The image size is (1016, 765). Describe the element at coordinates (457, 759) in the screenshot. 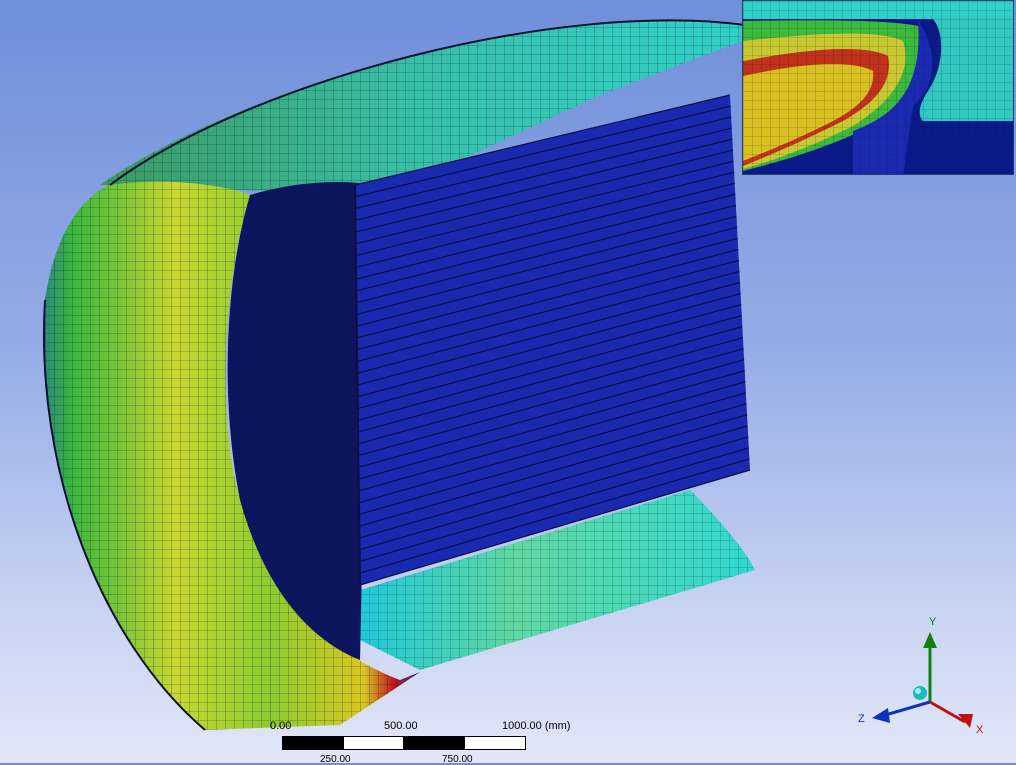

I see `scale-sub-label-750: 750.00` at that location.